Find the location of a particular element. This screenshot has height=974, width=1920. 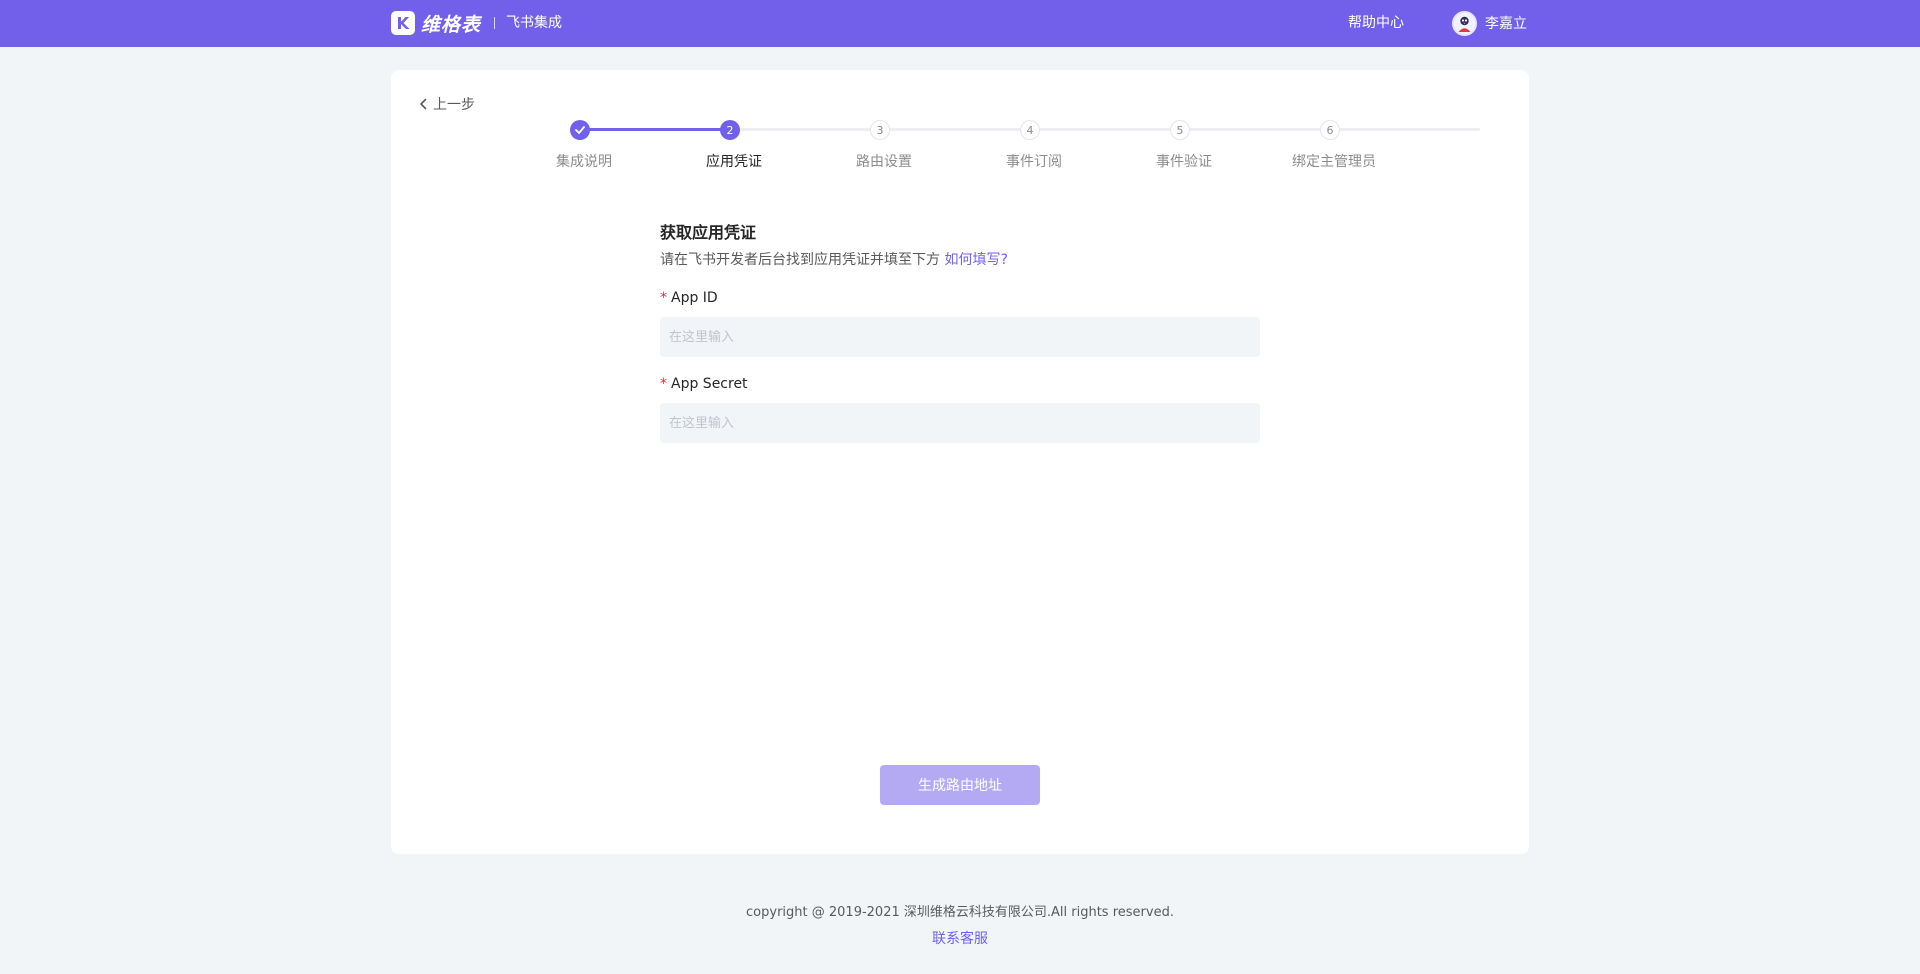

step-3-label: 路由设置 is located at coordinates (884, 162).